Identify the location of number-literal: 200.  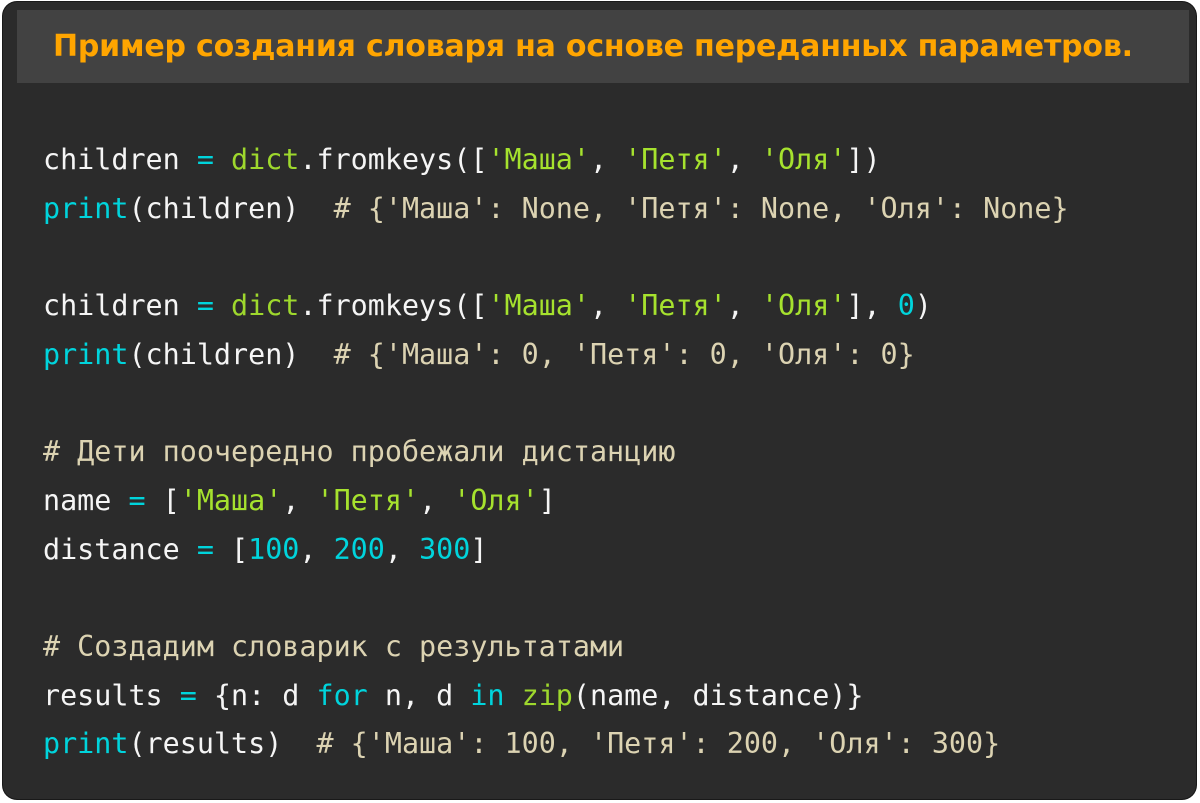
(359, 549).